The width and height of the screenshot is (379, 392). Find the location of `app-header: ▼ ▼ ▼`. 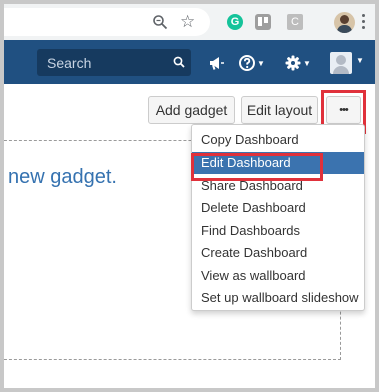

app-header: ▼ ▼ ▼ is located at coordinates (189, 62).